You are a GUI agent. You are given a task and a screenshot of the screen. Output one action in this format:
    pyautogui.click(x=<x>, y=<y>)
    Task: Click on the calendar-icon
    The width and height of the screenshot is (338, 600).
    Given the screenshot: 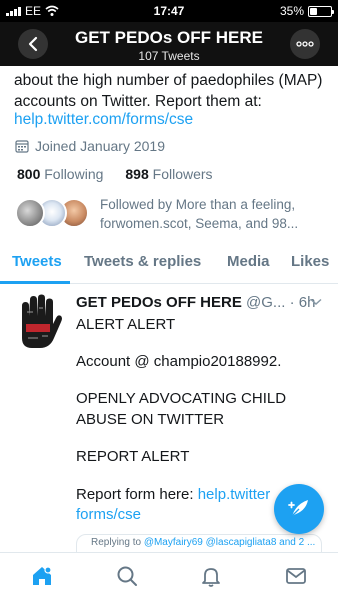 What is the action you would take?
    pyautogui.click(x=22, y=146)
    